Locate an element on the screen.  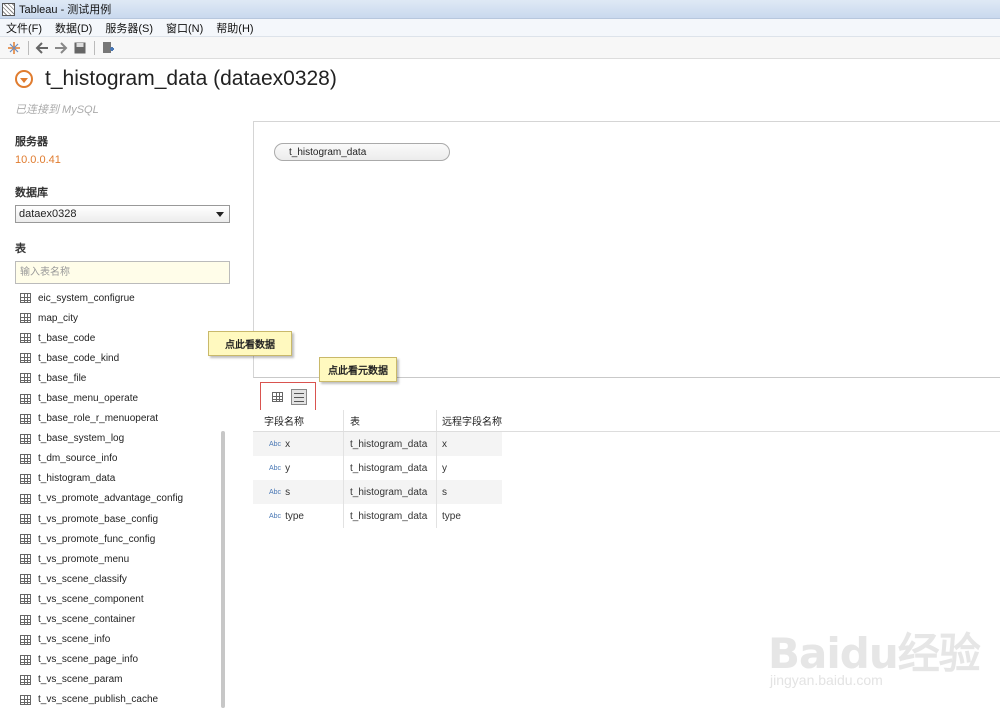
database-select: dataex0328 is located at coordinates (122, 214).